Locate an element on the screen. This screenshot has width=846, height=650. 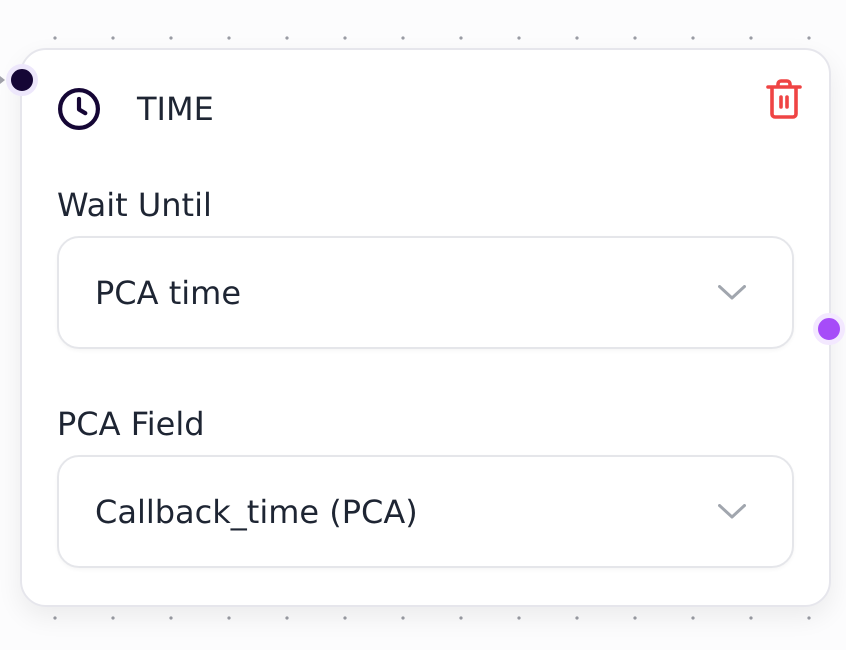
edge-arrow-icon is located at coordinates (2, 80).